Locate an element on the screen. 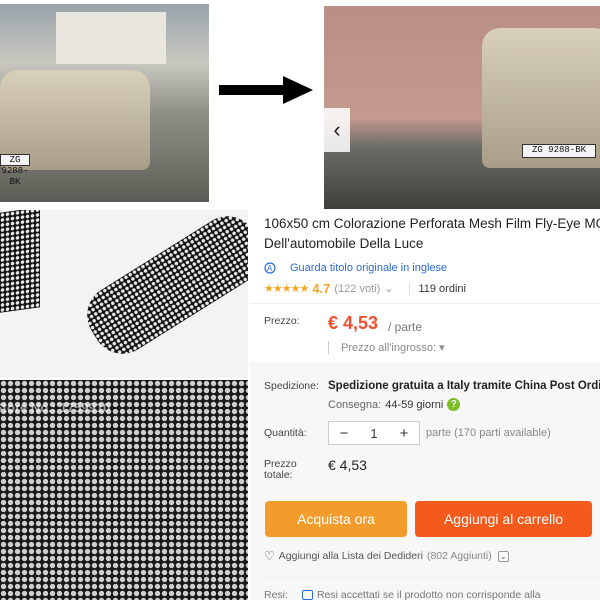 The width and height of the screenshot is (600, 600). translate-link: A Guarda titolo originale in inglese is located at coordinates (355, 268).